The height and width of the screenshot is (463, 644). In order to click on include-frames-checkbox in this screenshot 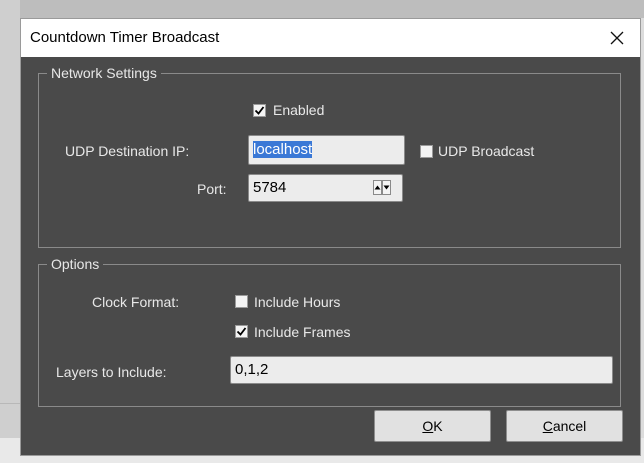, I will do `click(241, 331)`.